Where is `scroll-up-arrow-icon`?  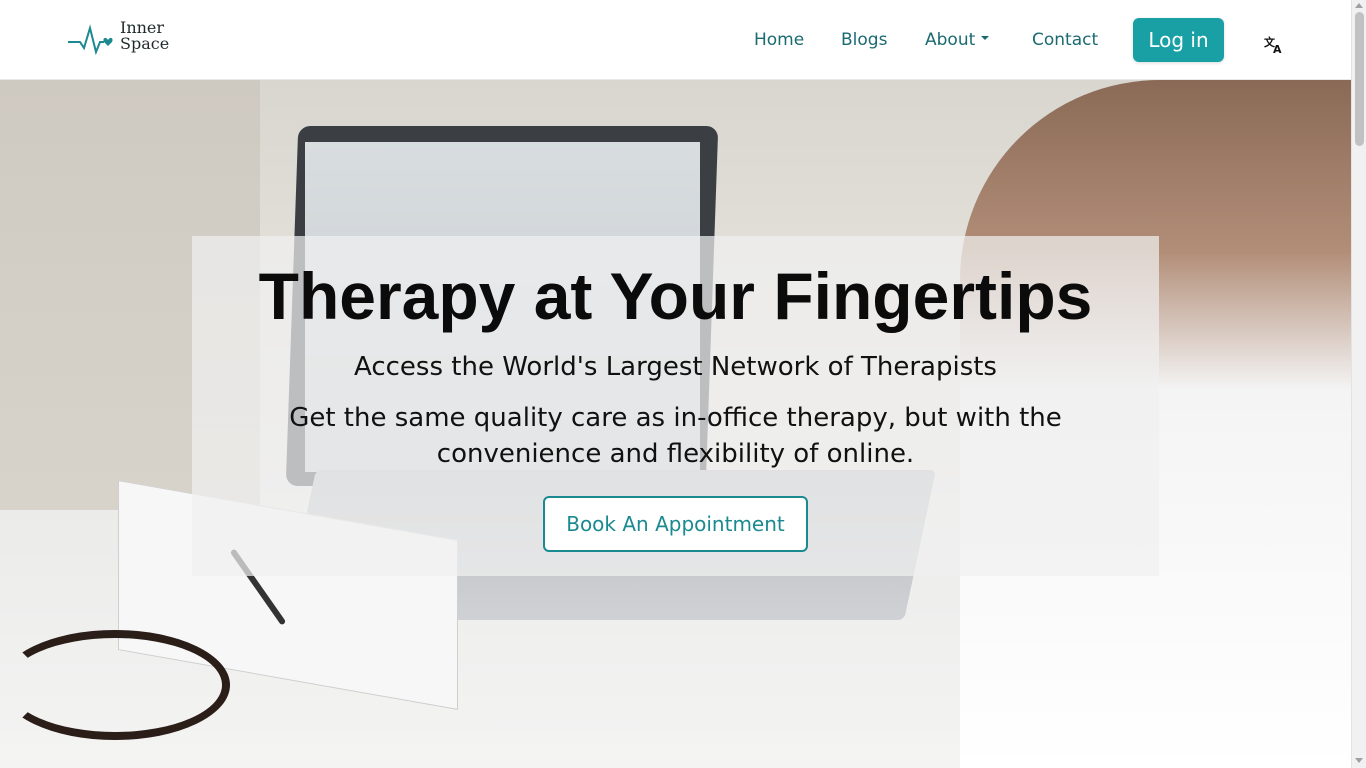
scroll-up-arrow-icon is located at coordinates (1359, 5).